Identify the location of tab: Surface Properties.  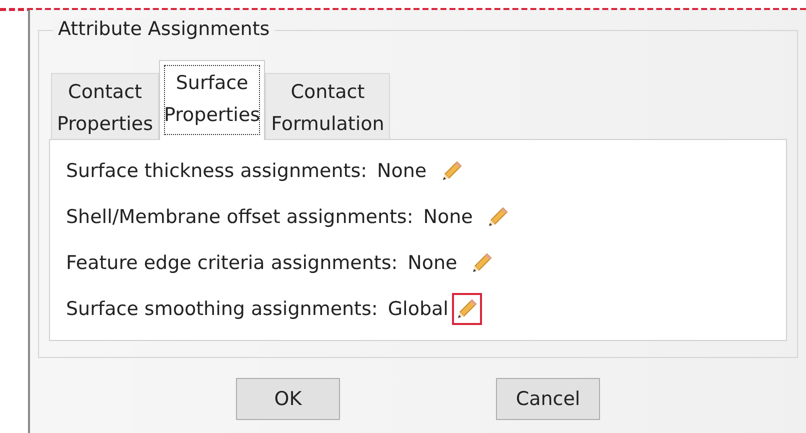
(212, 100).